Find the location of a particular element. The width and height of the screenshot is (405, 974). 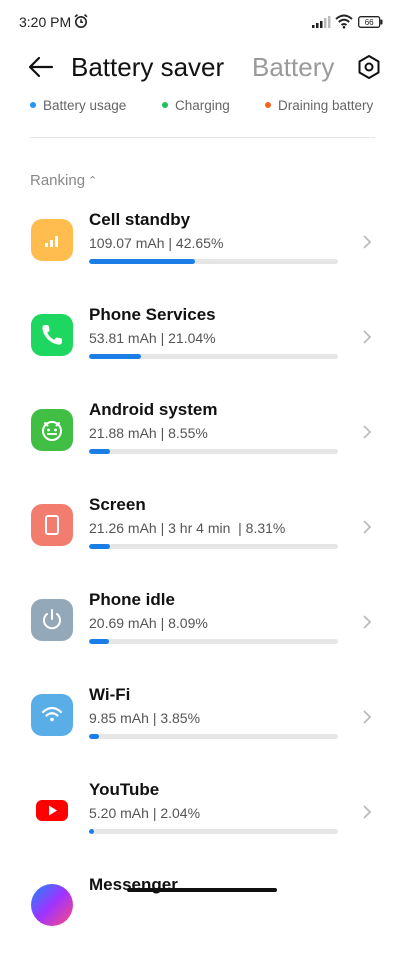

app-usage: 9.85 mAh | 3.85% is located at coordinates (145, 718).